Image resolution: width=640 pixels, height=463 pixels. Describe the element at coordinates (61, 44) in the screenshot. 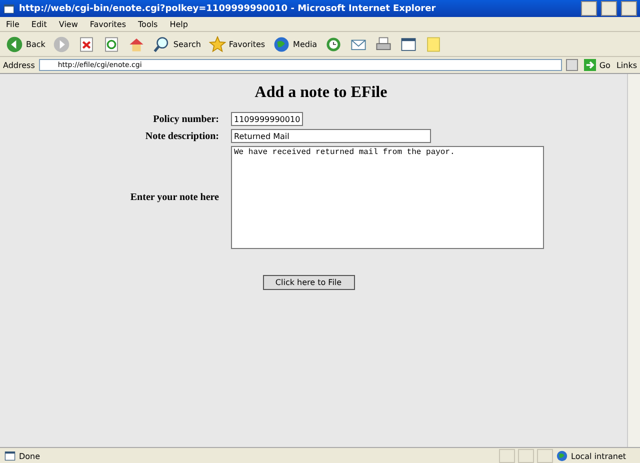

I see `forward-icon` at that location.